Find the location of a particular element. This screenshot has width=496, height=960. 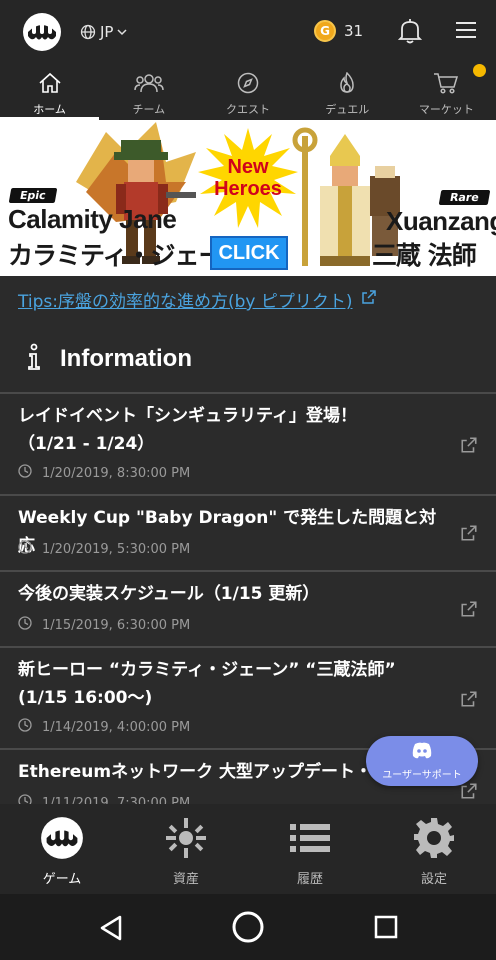

tips-text: 序盤の効率的な進め方(by ピプリクト) is located at coordinates (205, 302).